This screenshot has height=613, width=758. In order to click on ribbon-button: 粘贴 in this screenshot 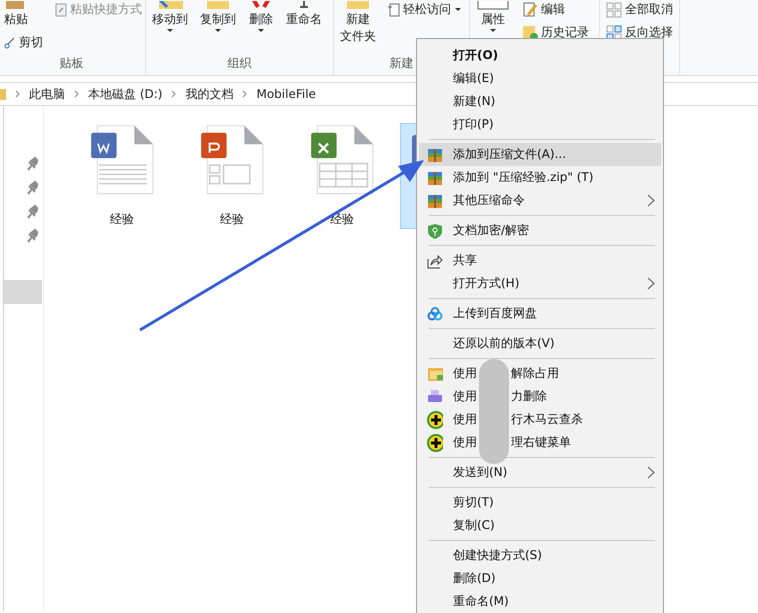, I will do `click(16, 14)`.